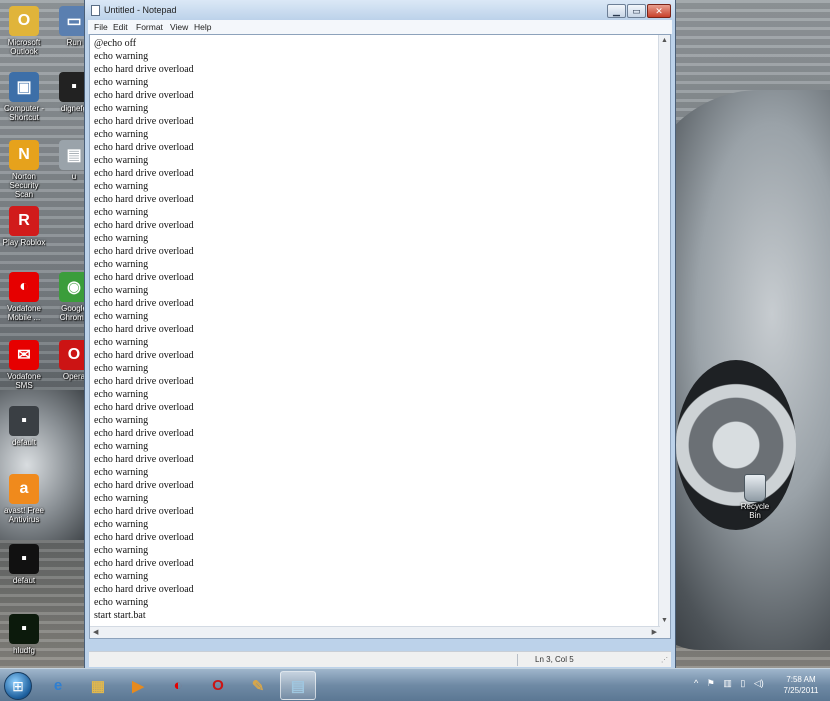 The height and width of the screenshot is (701, 830). Describe the element at coordinates (654, 632) in the screenshot. I see `scroll-right-icon: ▶` at that location.